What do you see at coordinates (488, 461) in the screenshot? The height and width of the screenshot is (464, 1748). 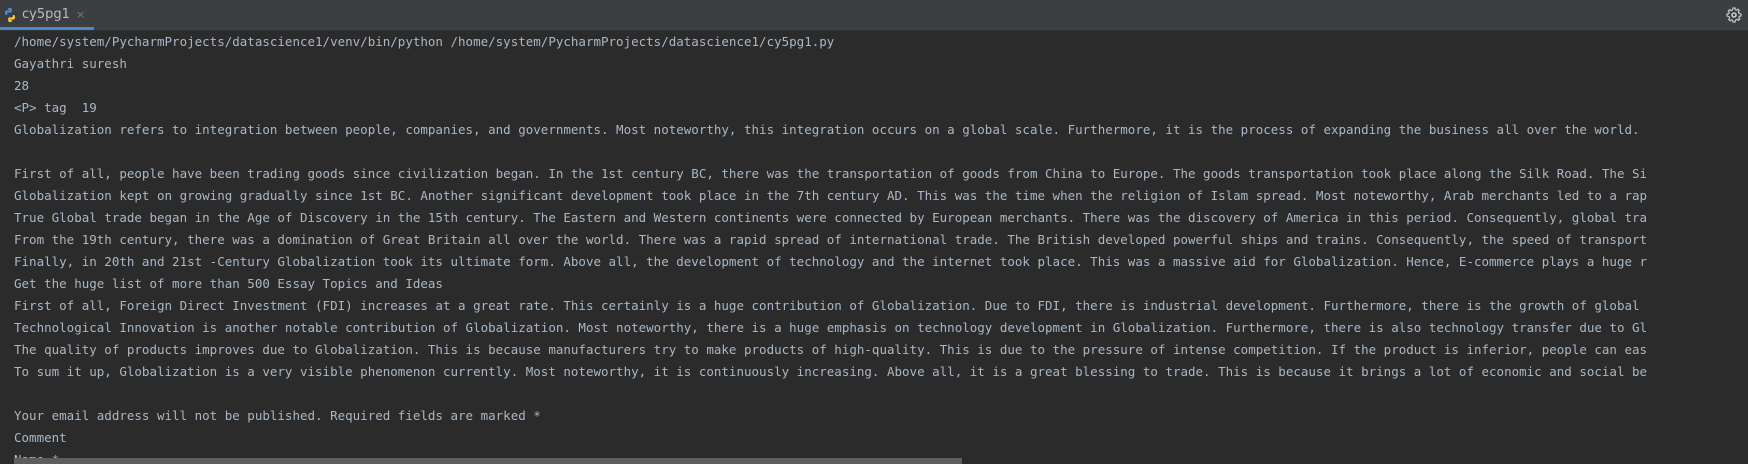 I see `horizontal-scrollbar` at bounding box center [488, 461].